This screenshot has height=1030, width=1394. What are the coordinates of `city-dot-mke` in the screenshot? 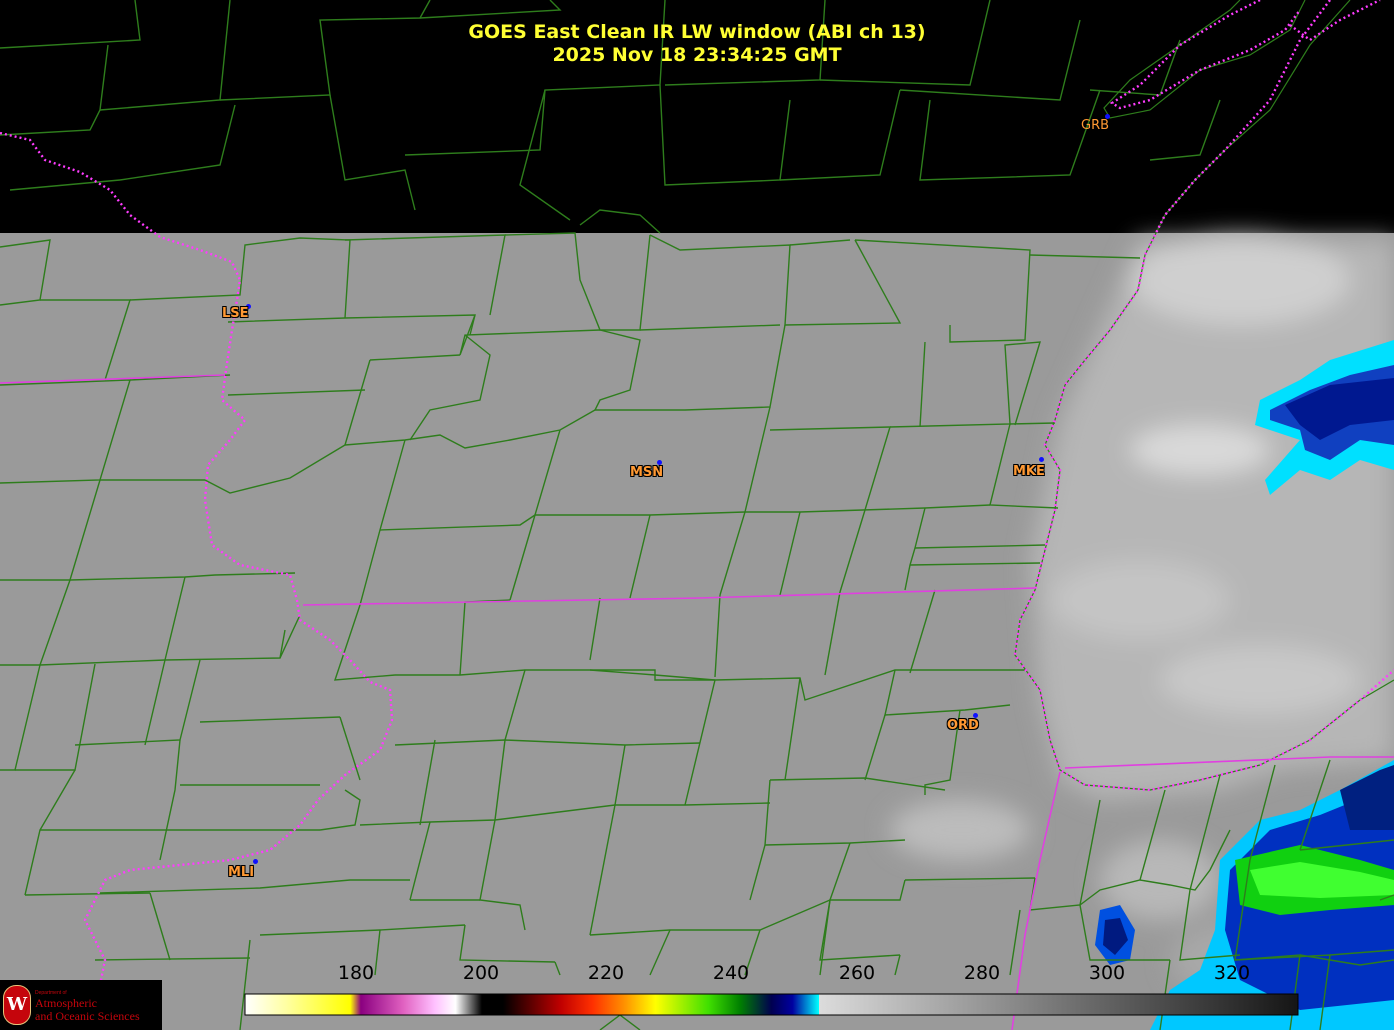 It's located at (1041, 459).